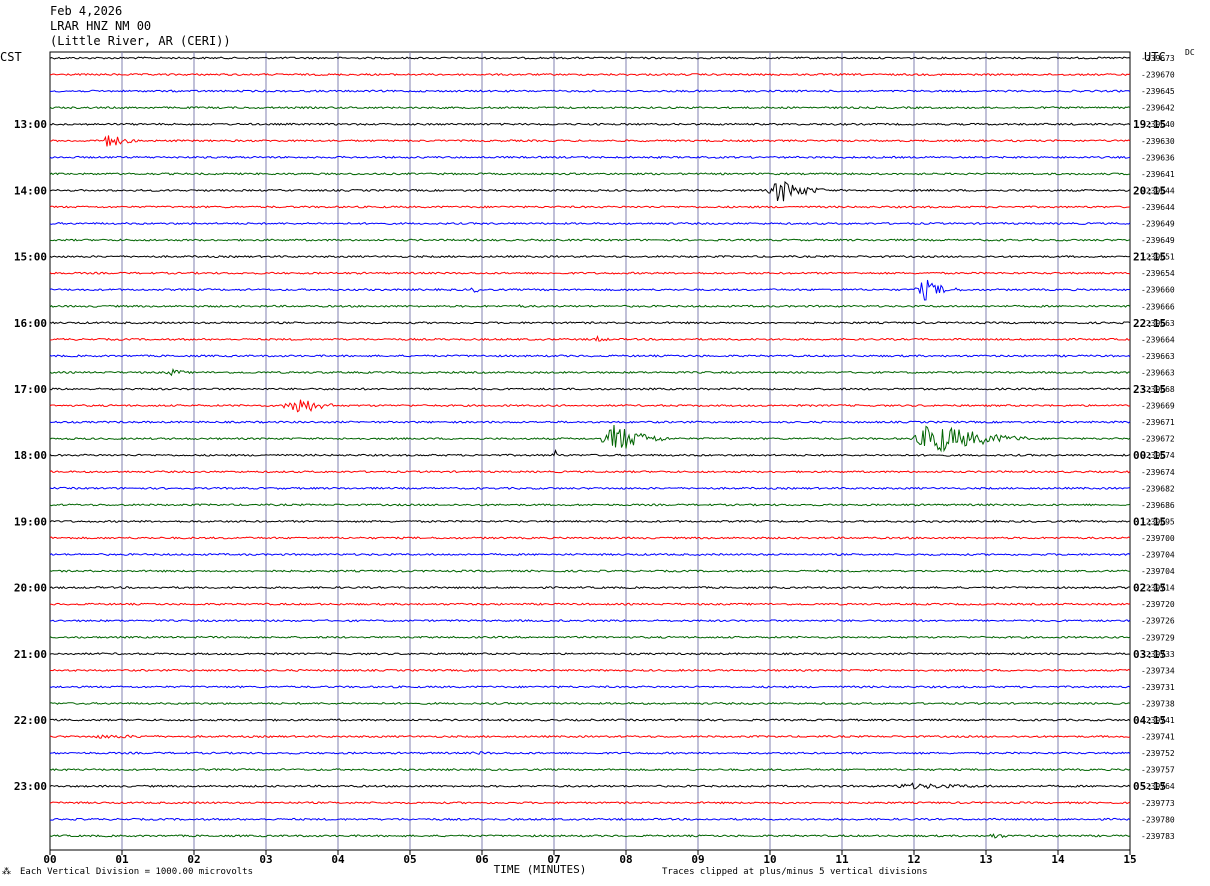  Describe the element at coordinates (1149, 786) in the screenshot. I see `right-hour-label: 05:15` at that location.